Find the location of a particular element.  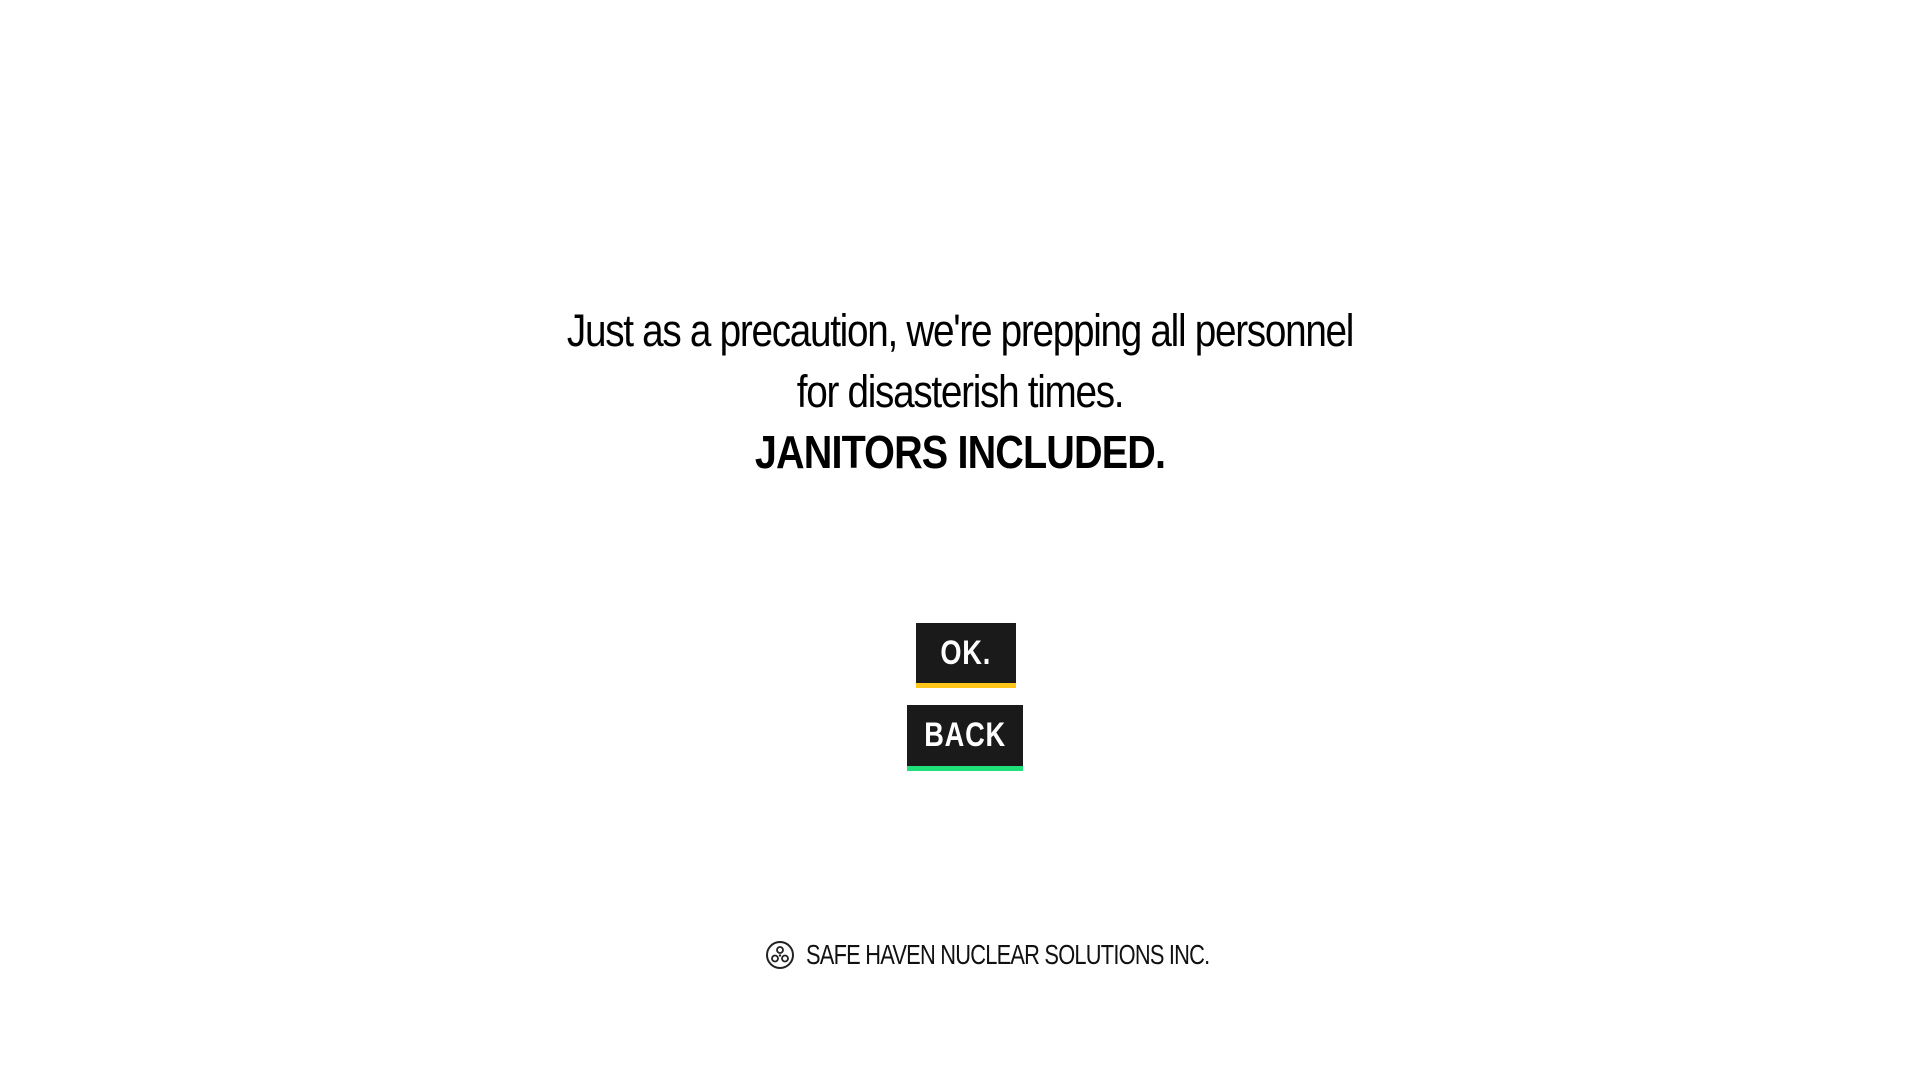

ok-button: OK. is located at coordinates (966, 655).